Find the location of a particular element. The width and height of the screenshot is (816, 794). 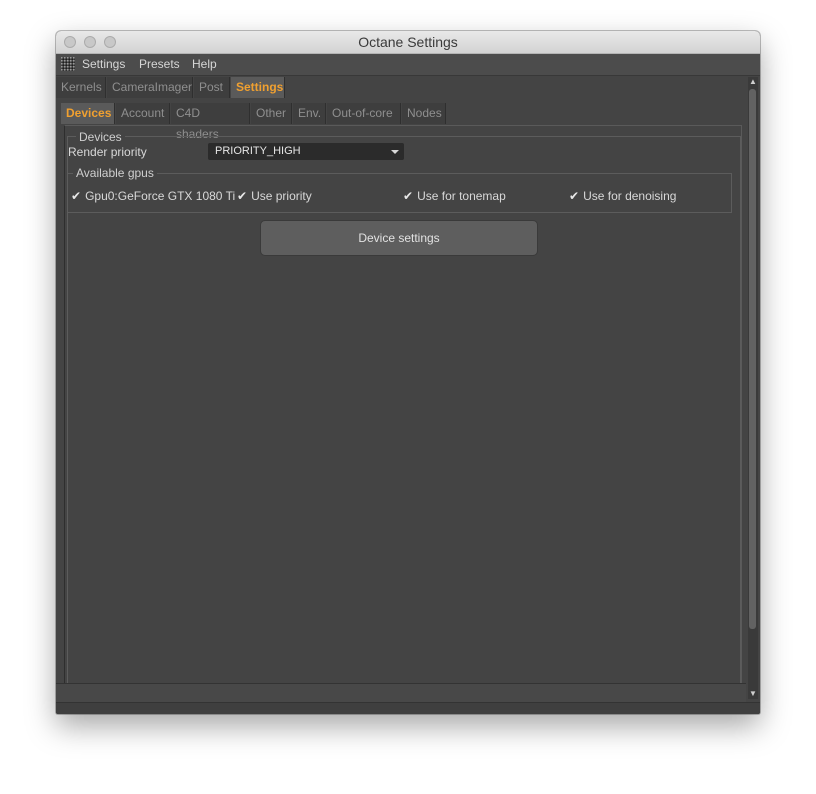

scroll-thumb is located at coordinates (752, 359).